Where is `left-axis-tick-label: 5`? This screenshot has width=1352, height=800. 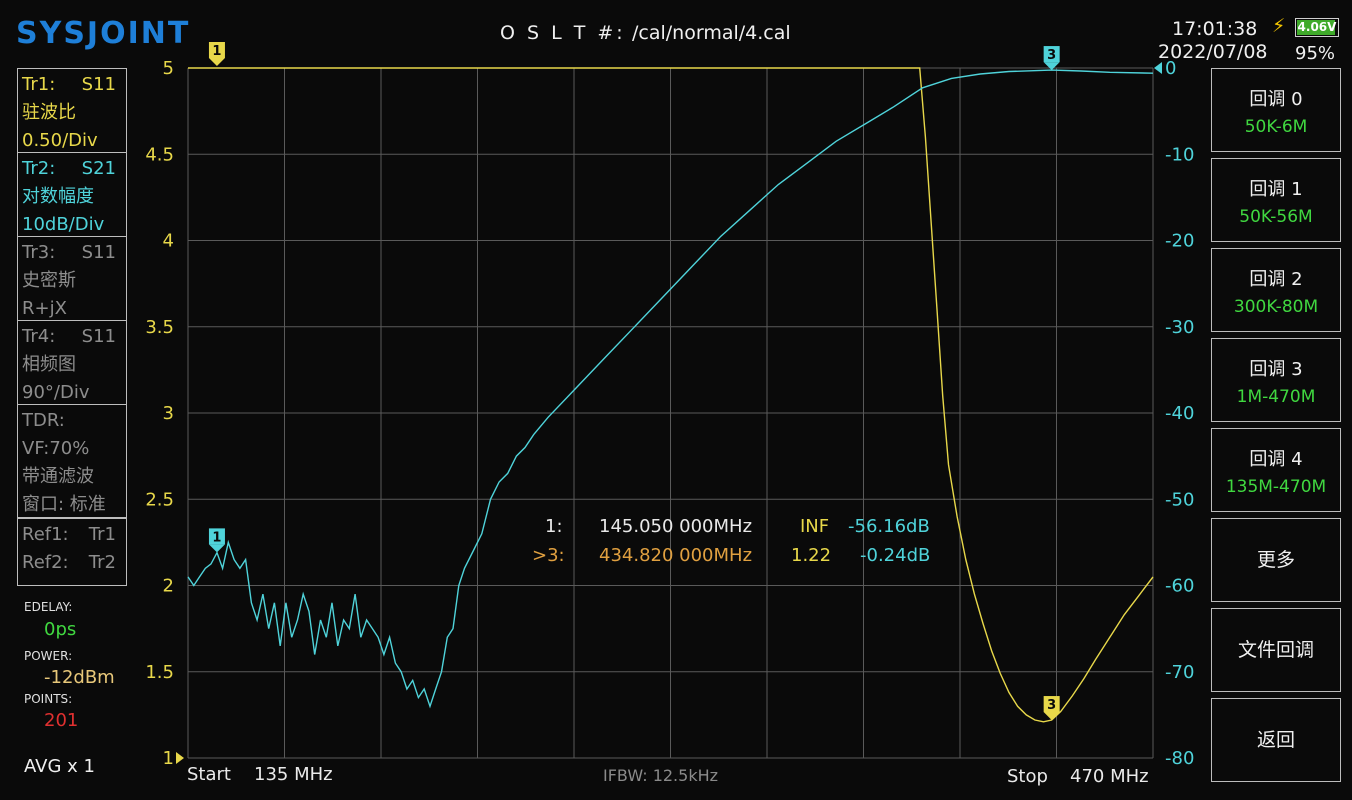
left-axis-tick-label: 5 is located at coordinates (168, 68).